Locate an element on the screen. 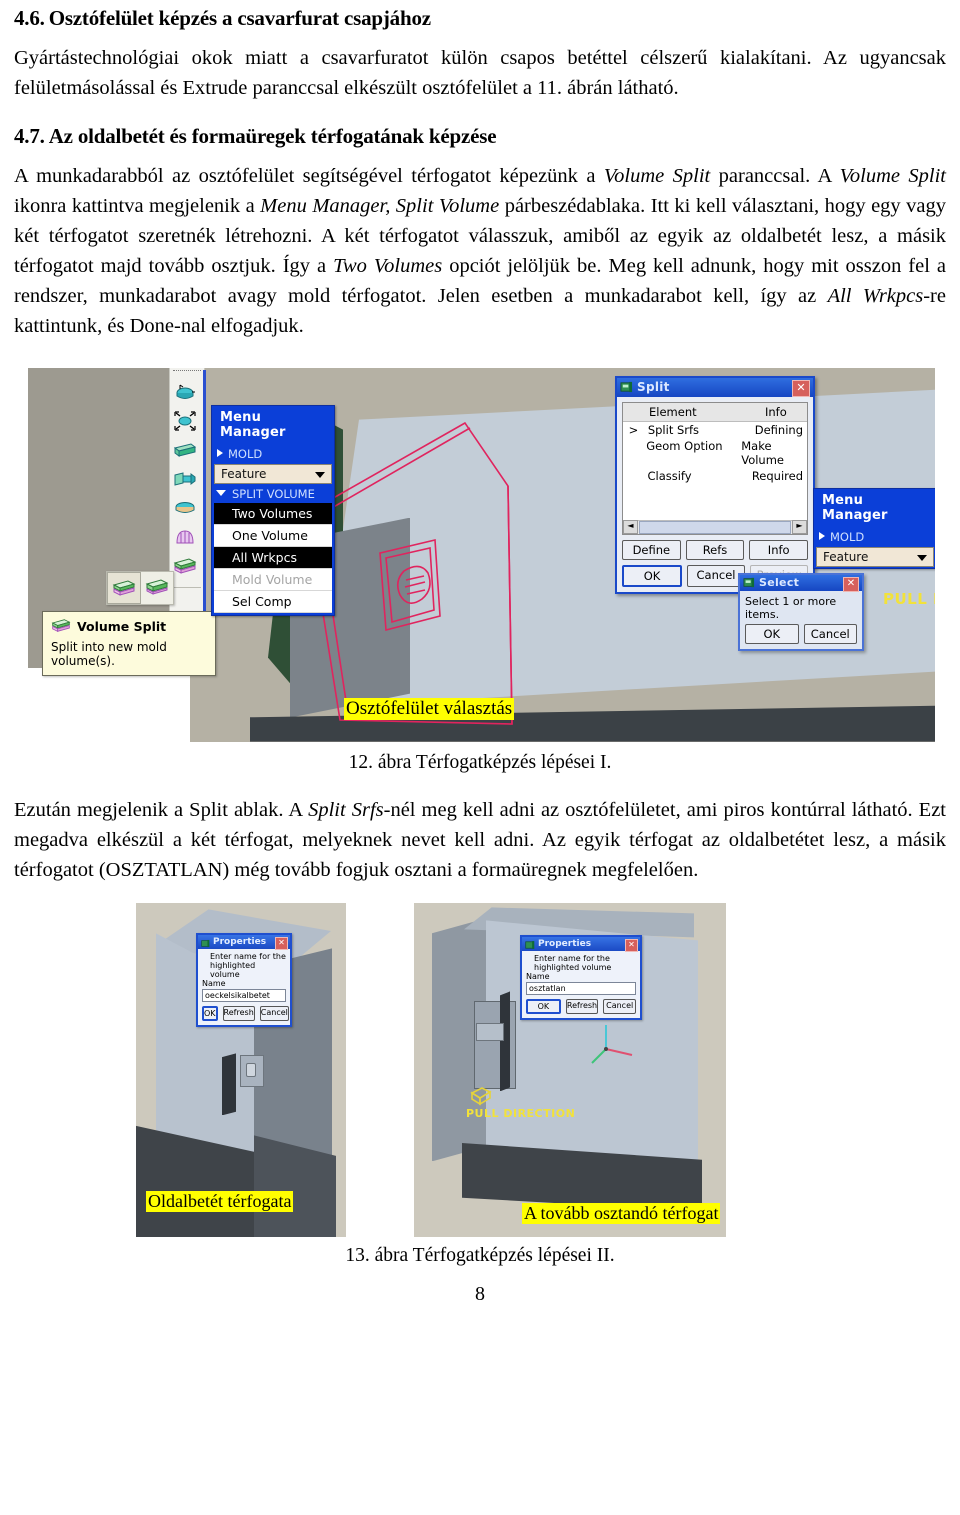 The height and width of the screenshot is (1515, 960). mold-cavity-icon is located at coordinates (185, 392).